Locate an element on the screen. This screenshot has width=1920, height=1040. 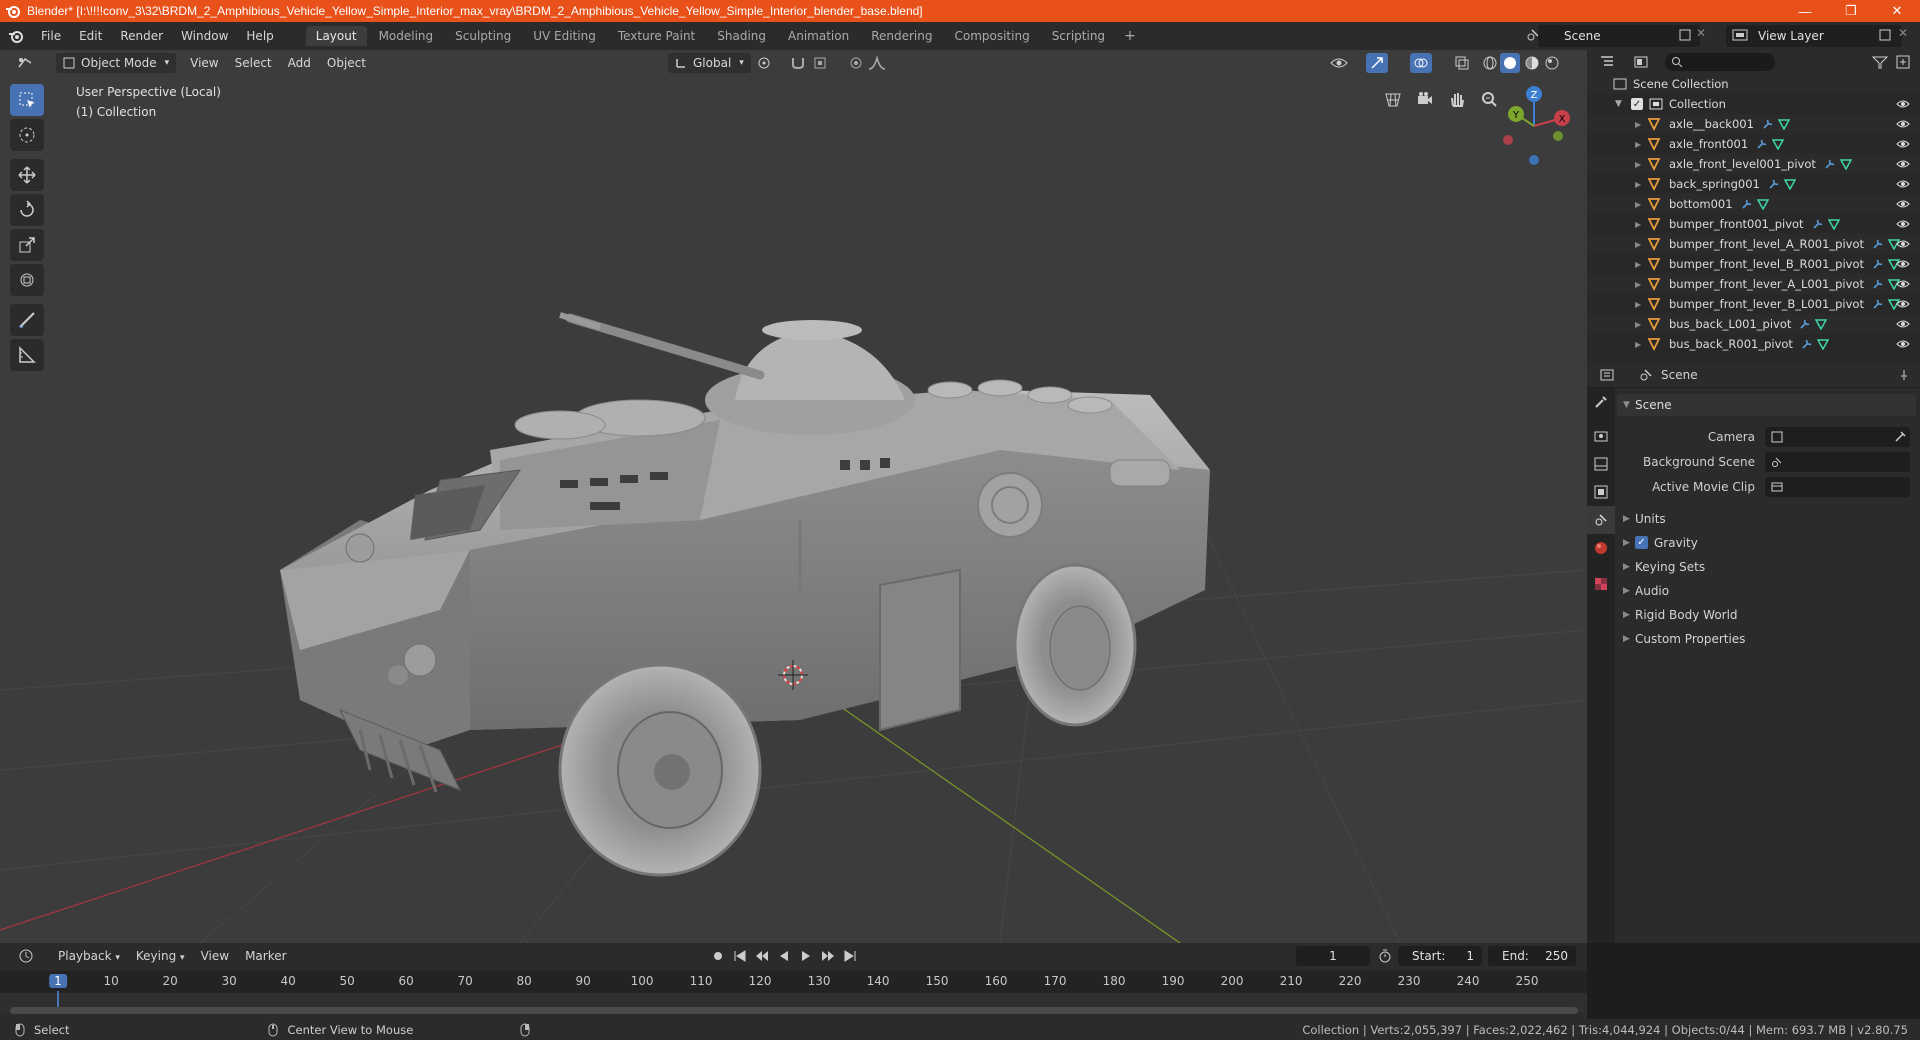
navigation-gizmo: Z X Y is located at coordinates (1534, 129).